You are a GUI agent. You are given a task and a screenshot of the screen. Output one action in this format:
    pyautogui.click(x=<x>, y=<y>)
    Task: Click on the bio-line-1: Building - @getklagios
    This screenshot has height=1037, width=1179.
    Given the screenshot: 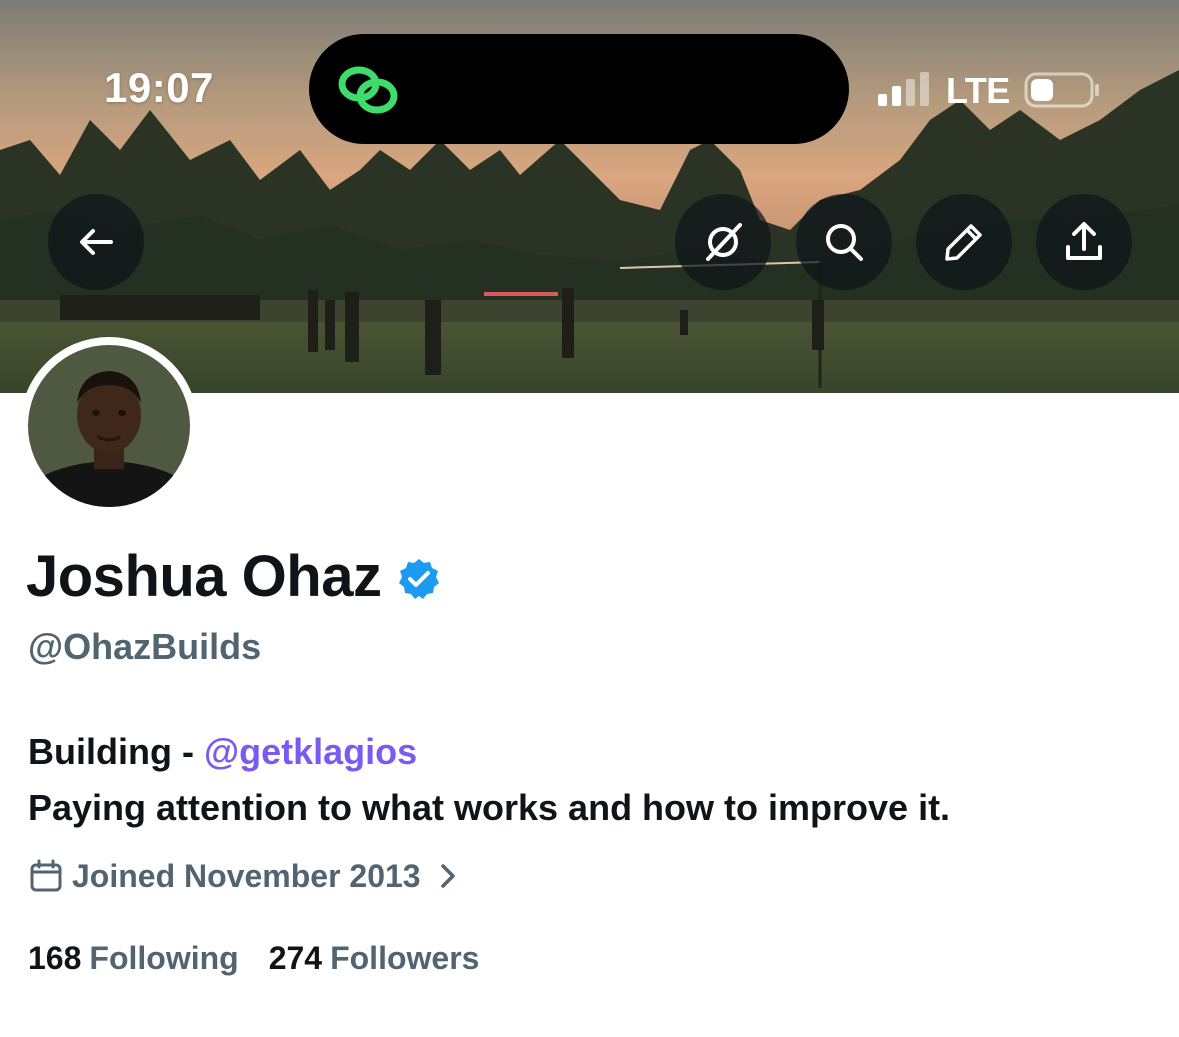 What is the action you would take?
    pyautogui.click(x=489, y=752)
    